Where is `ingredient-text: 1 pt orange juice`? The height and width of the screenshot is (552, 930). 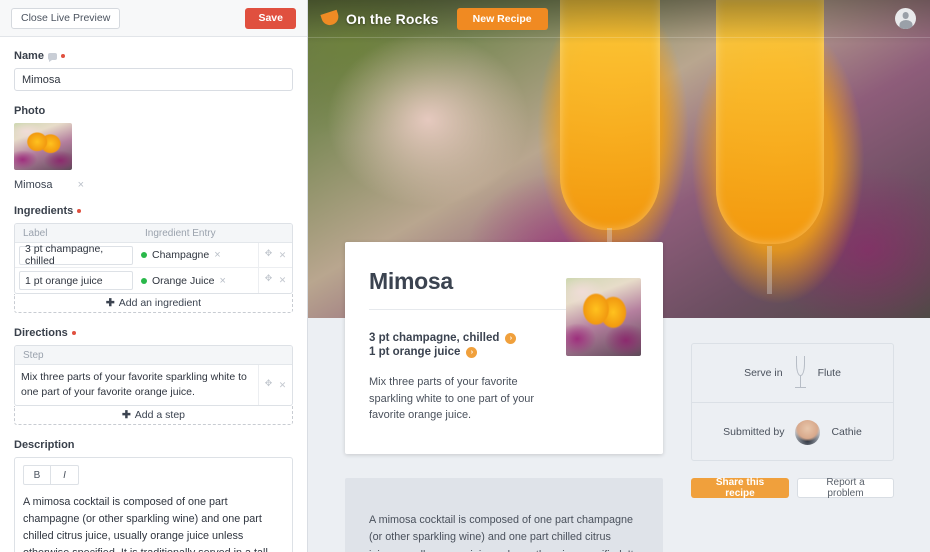
ingredient-text: 1 pt orange juice is located at coordinates (415, 352).